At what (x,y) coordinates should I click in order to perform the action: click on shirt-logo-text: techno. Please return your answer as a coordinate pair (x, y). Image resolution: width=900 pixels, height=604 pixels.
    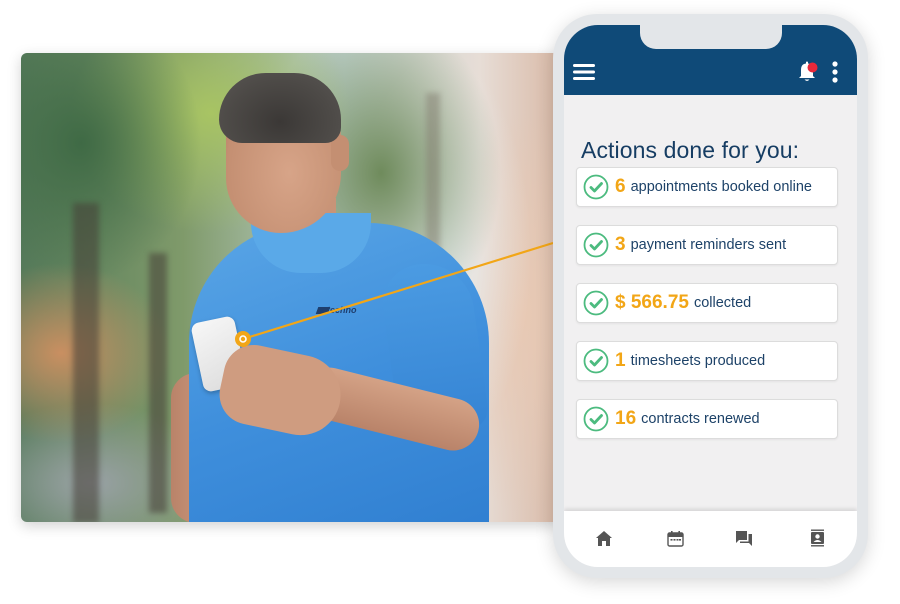
    Looking at the image, I should click on (342, 310).